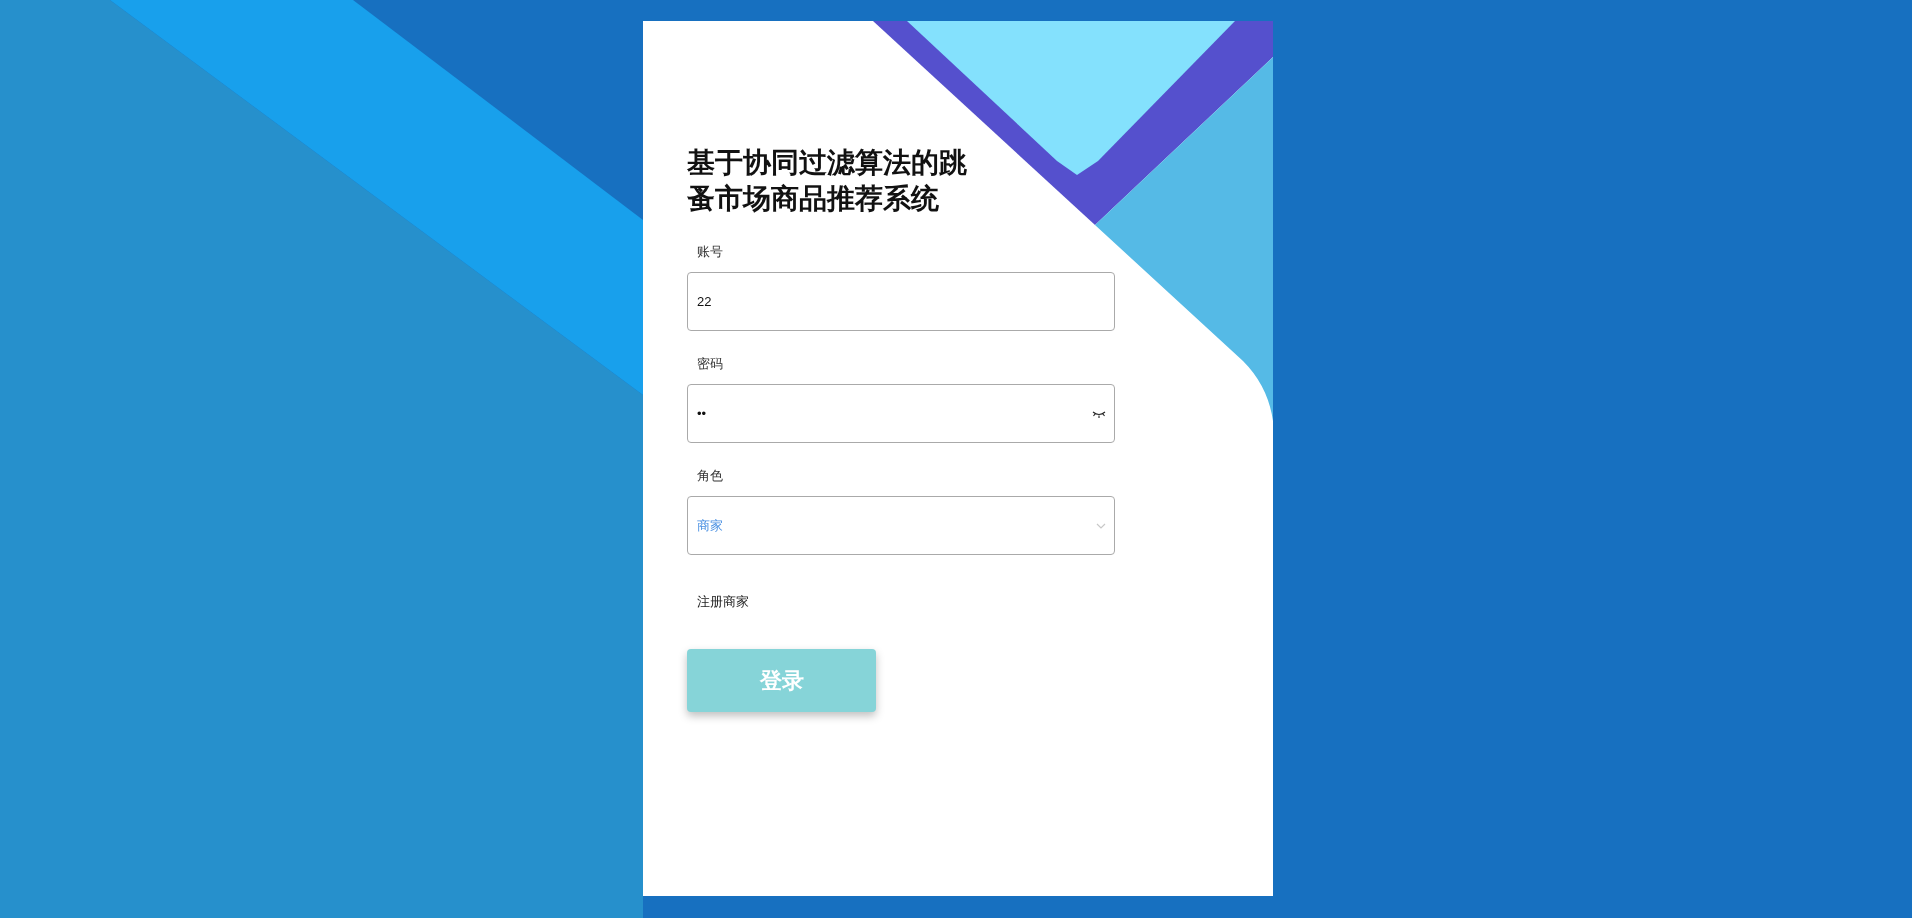 The width and height of the screenshot is (1912, 918). I want to click on field-label: 角色, so click(710, 476).